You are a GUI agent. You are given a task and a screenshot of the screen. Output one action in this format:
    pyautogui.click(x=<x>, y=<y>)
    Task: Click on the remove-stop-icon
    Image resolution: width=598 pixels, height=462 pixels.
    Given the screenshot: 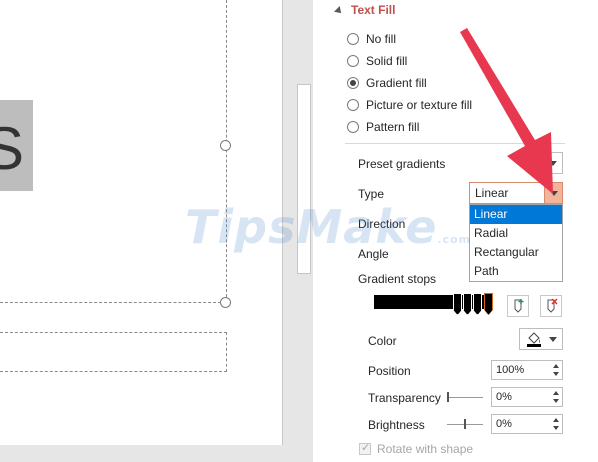 What is the action you would take?
    pyautogui.click(x=552, y=305)
    